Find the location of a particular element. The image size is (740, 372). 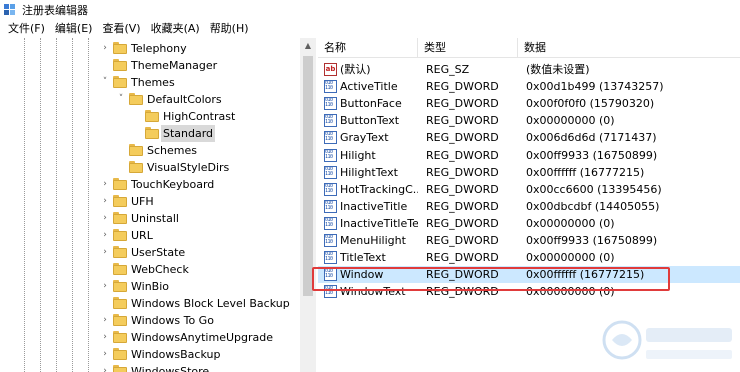

scroll-thumb is located at coordinates (308, 176).